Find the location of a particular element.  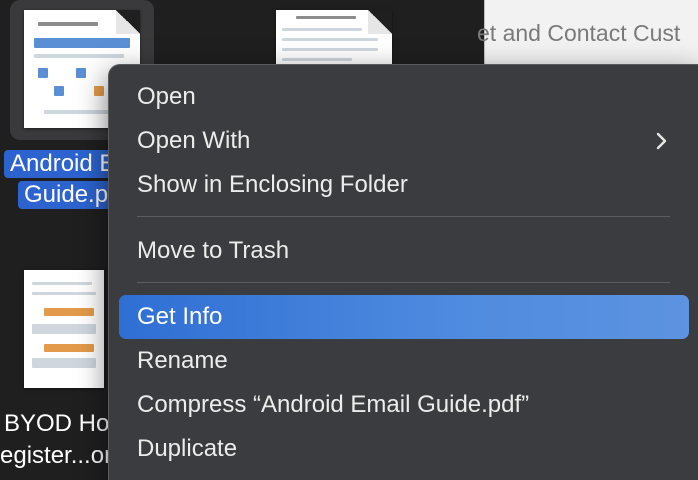

file-name-label-line2: Guide.p is located at coordinates (66, 195).